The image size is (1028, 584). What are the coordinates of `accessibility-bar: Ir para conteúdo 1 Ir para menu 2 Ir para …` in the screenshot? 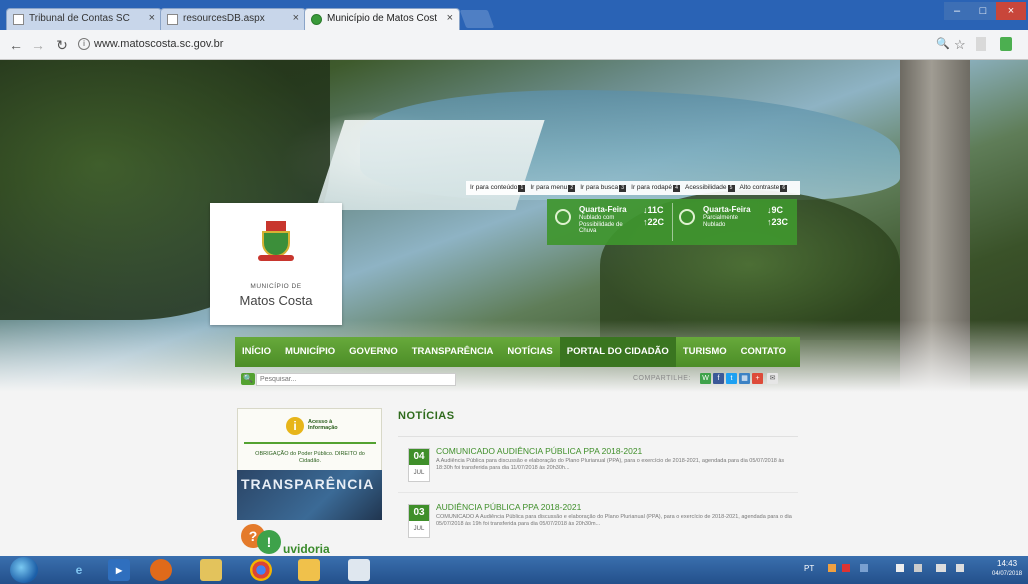 It's located at (633, 188).